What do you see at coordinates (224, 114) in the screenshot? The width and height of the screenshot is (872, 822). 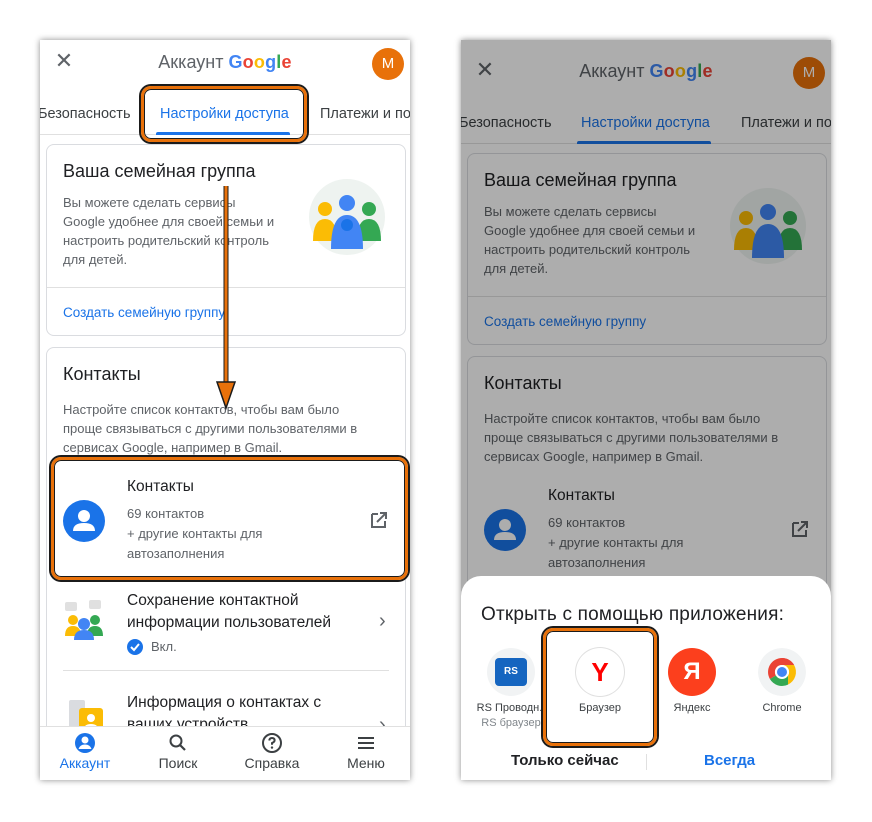 I see `highlight-access-tab` at bounding box center [224, 114].